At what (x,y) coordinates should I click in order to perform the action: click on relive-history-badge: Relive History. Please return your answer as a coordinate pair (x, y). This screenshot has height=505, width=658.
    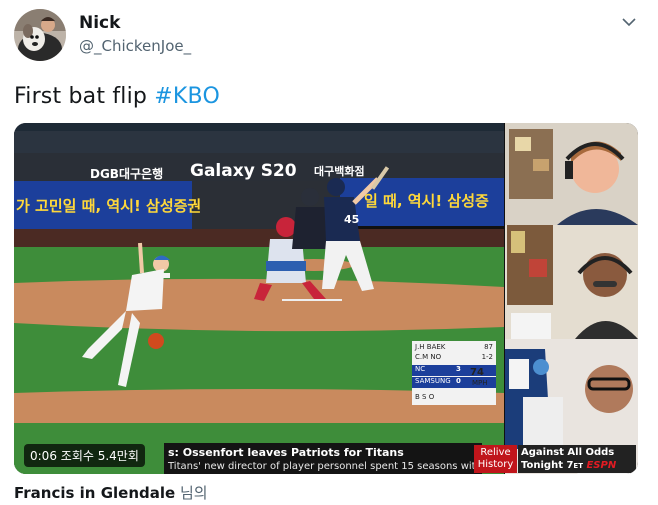
    Looking at the image, I should click on (495, 459).